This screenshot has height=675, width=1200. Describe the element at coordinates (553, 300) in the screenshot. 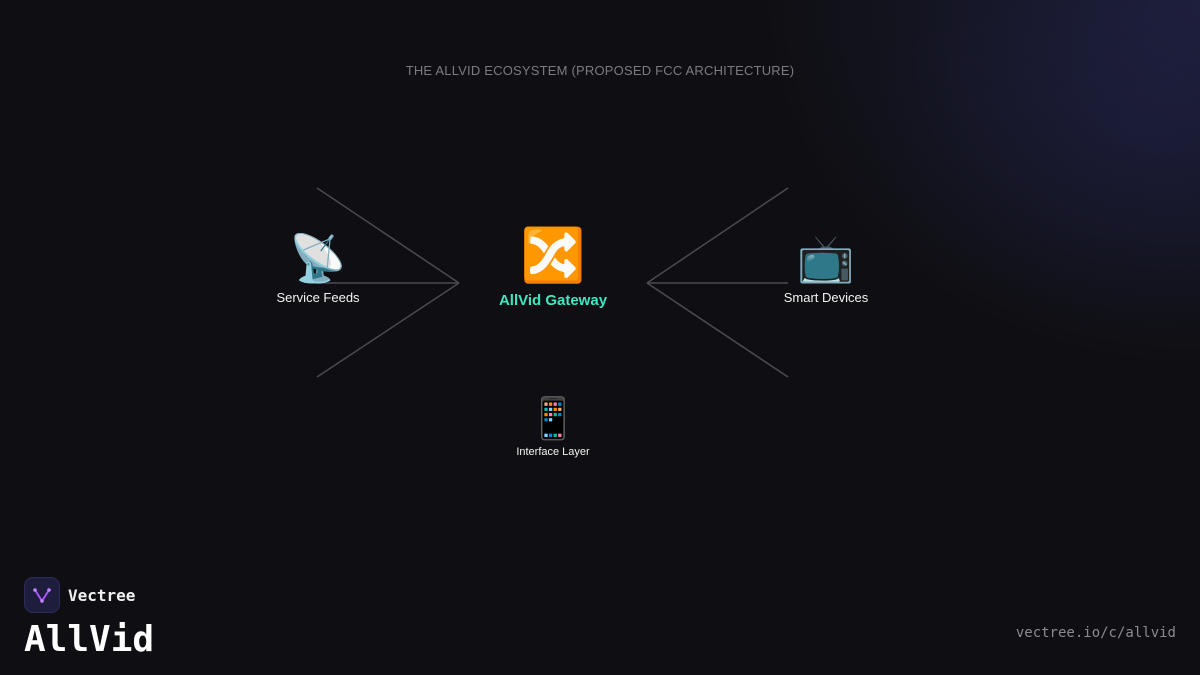

I see `node-label-allvid-gateway: AllVid Gateway` at that location.